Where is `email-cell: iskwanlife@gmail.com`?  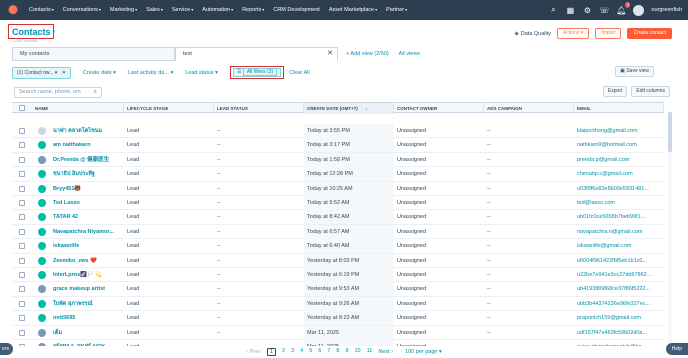
email-cell: iskwanlife@gmail.com is located at coordinates (618, 246).